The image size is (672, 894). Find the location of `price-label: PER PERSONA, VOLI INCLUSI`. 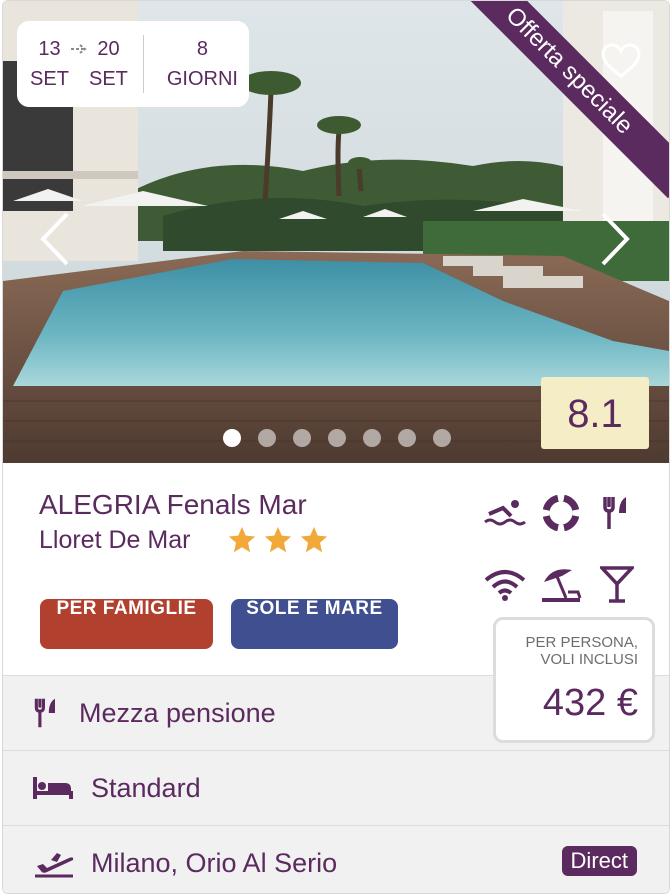

price-label: PER PERSONA, VOLI INCLUSI is located at coordinates (567, 651).